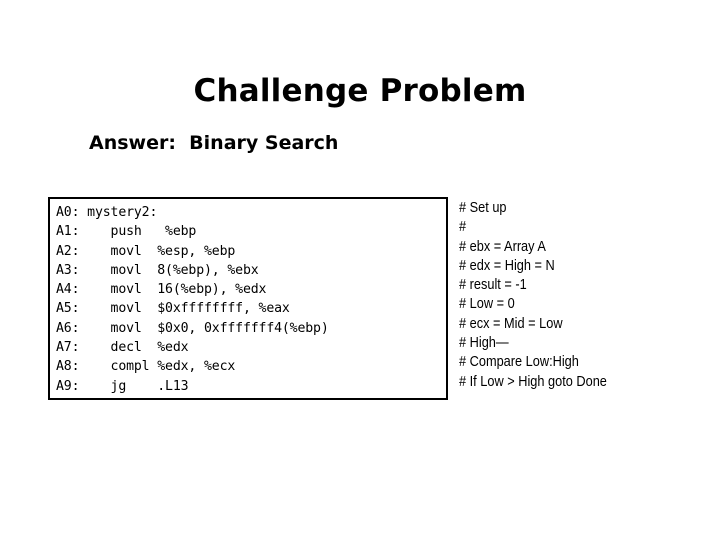 The width and height of the screenshot is (720, 540). Describe the element at coordinates (157, 270) in the screenshot. I see `code-line: A3: movl 8(%ebp), %ebx` at that location.